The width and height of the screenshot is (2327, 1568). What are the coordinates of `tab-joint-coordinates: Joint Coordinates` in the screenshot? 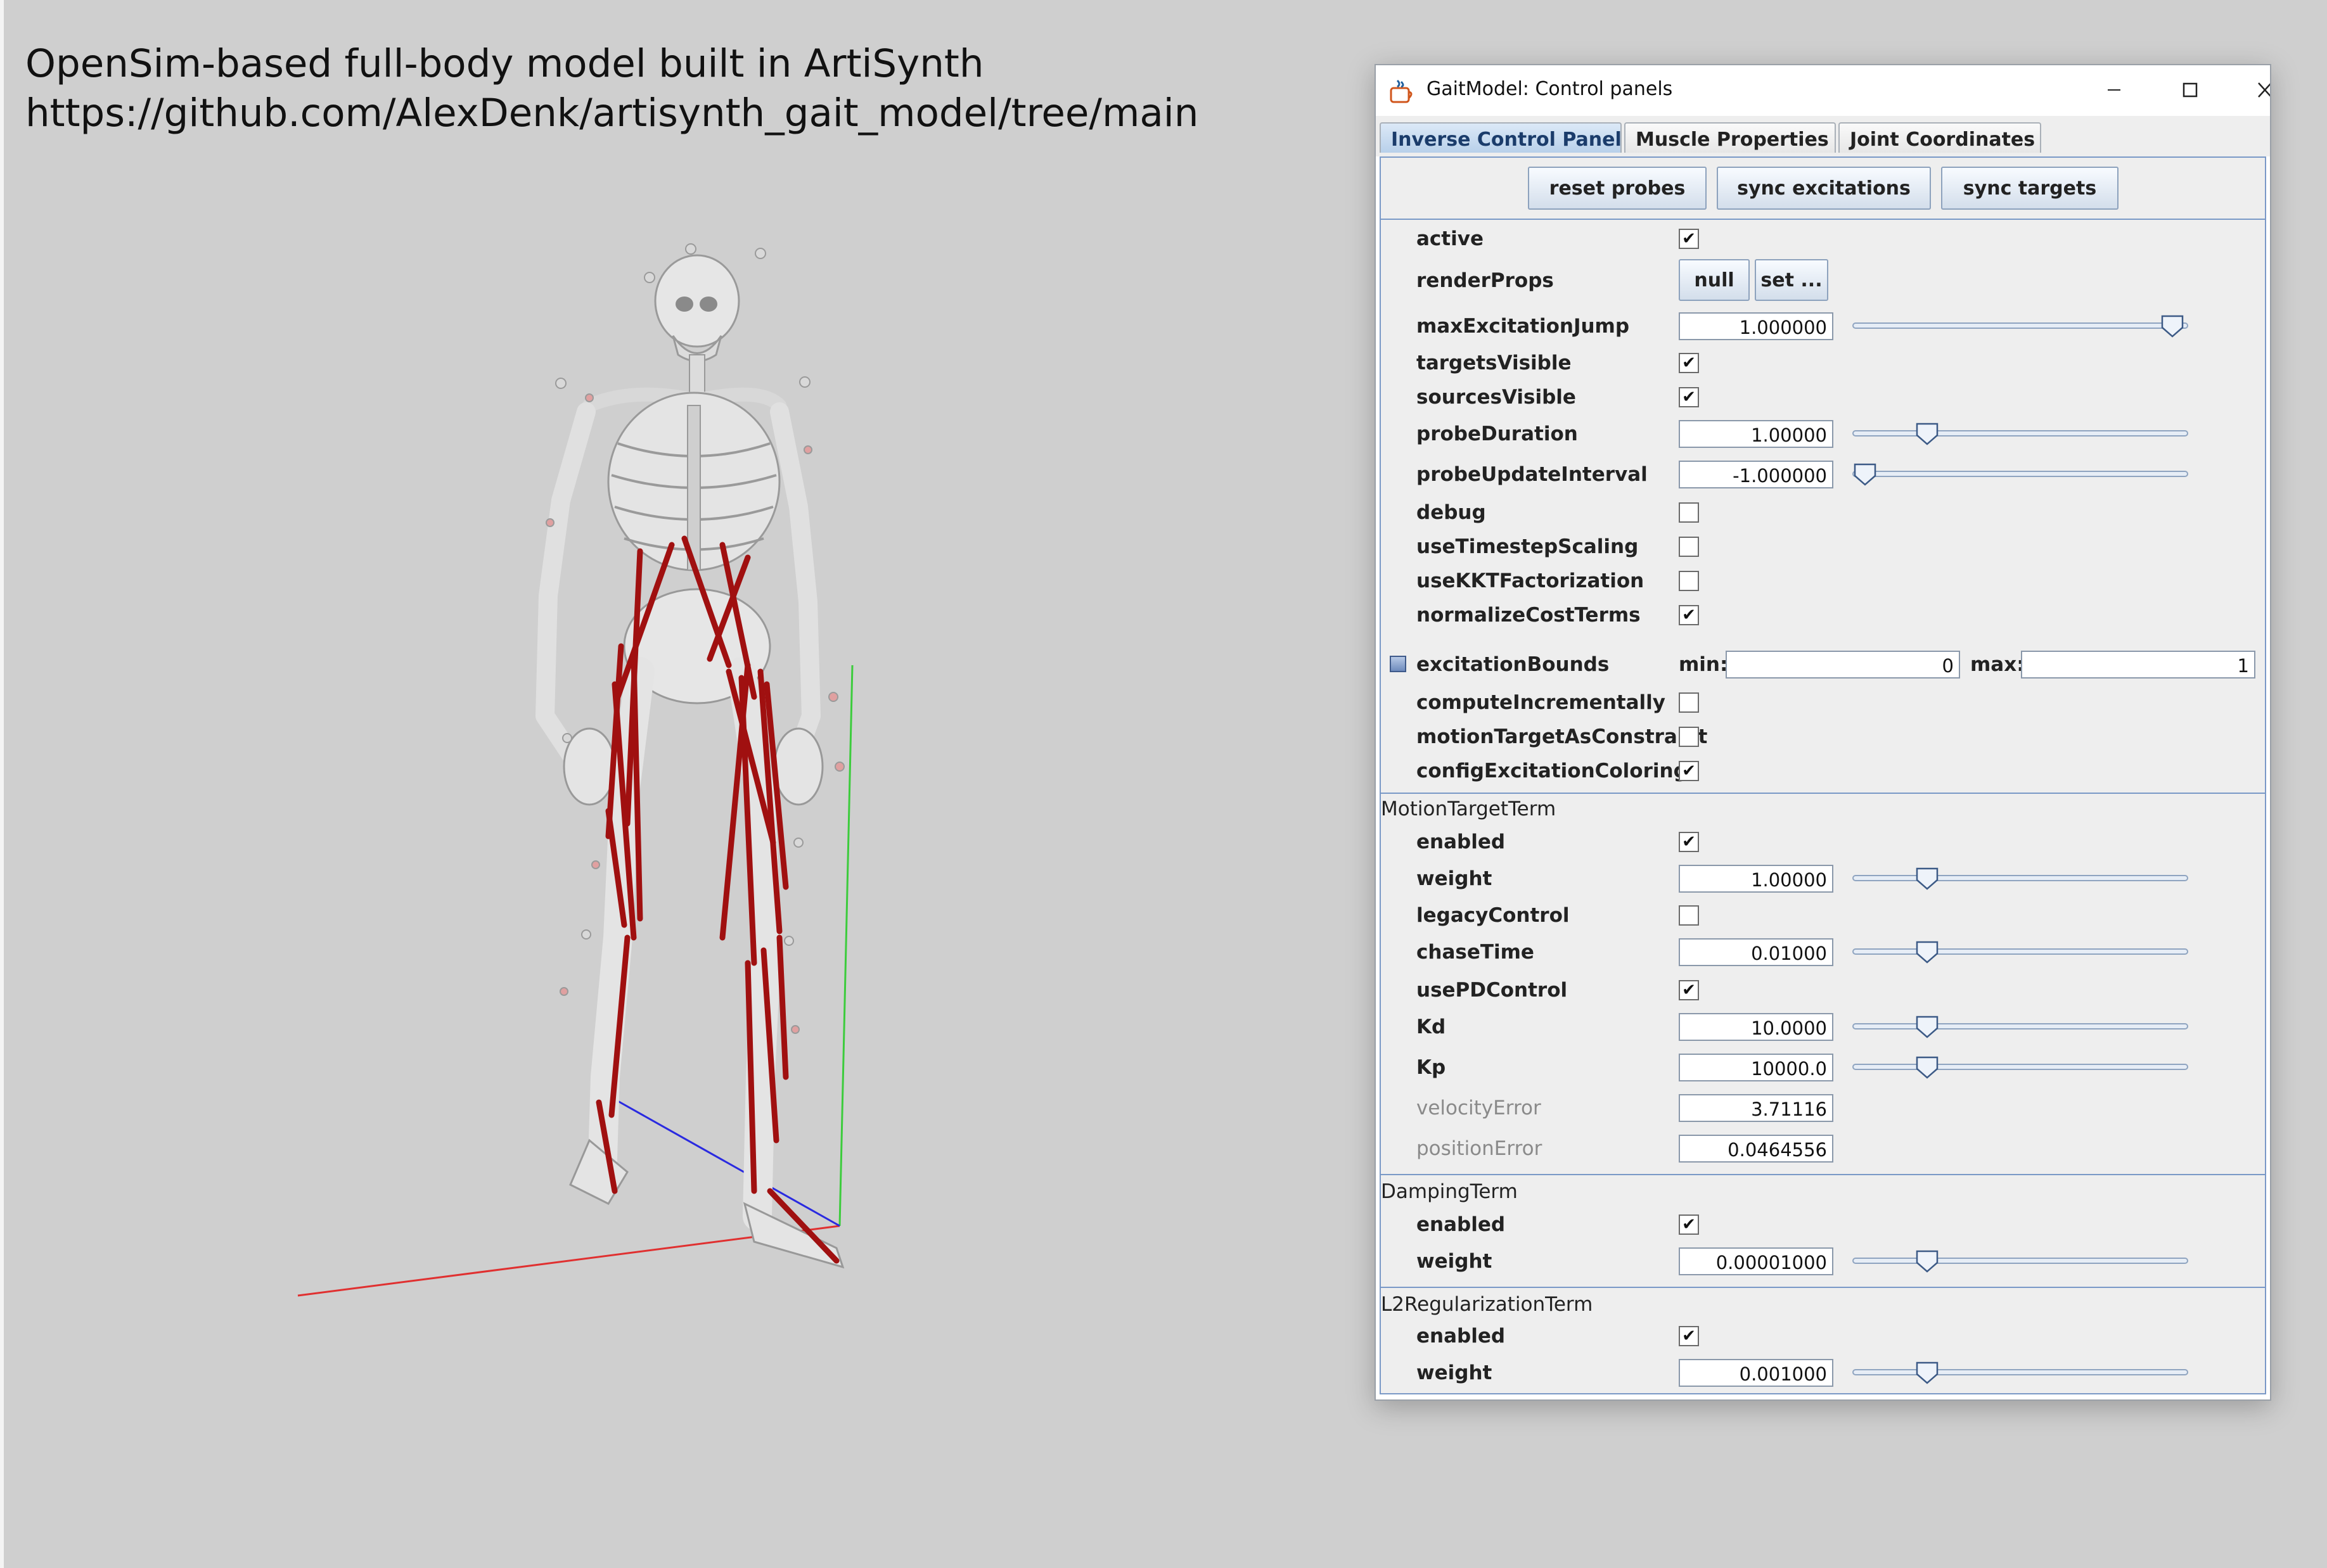 It's located at (1939, 137).